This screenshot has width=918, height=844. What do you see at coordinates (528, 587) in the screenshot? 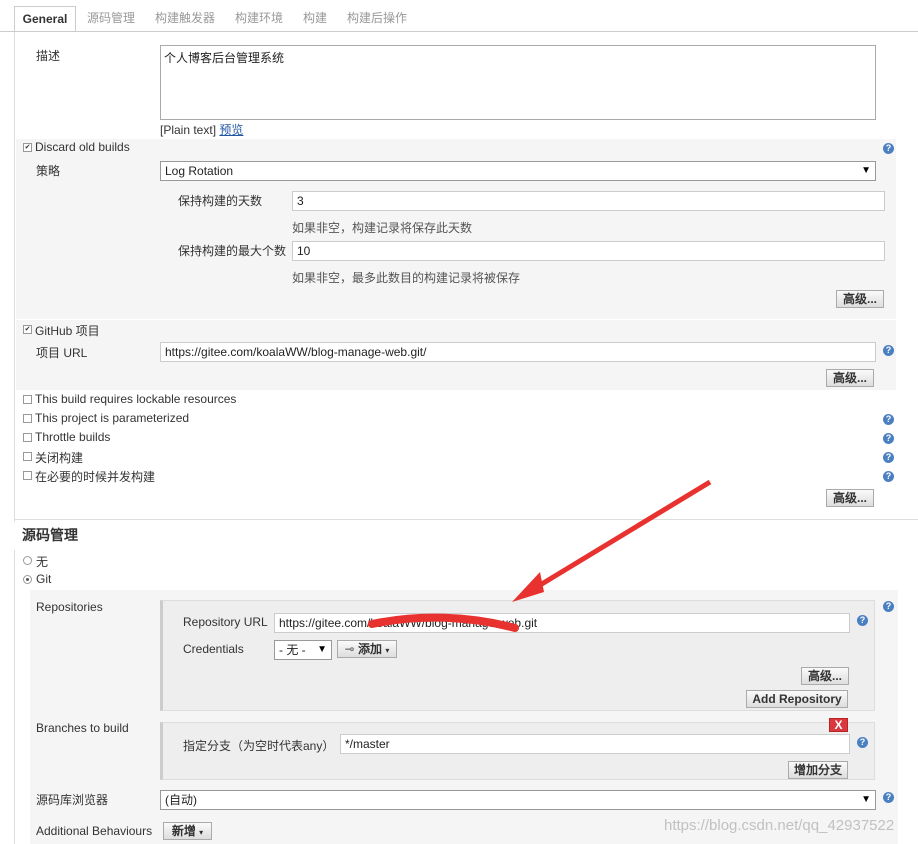
I see `red-arrow-head` at bounding box center [528, 587].